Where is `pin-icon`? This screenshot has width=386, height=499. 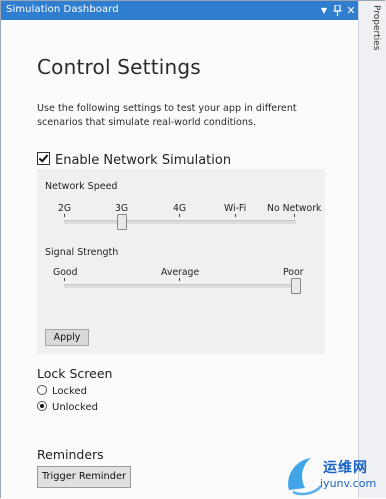 pin-icon is located at coordinates (337, 10).